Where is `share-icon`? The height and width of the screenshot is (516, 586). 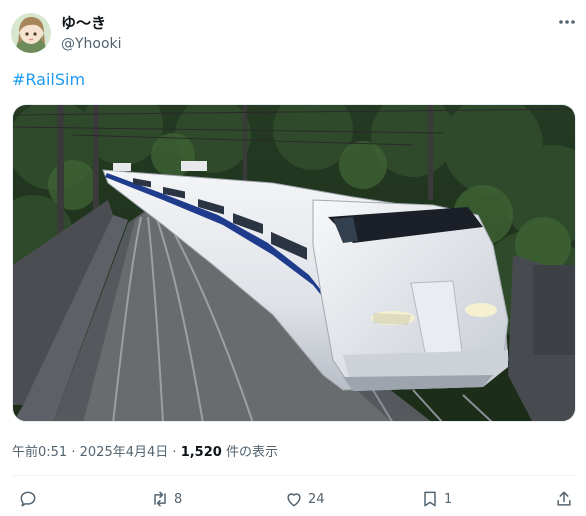
share-icon is located at coordinates (564, 498).